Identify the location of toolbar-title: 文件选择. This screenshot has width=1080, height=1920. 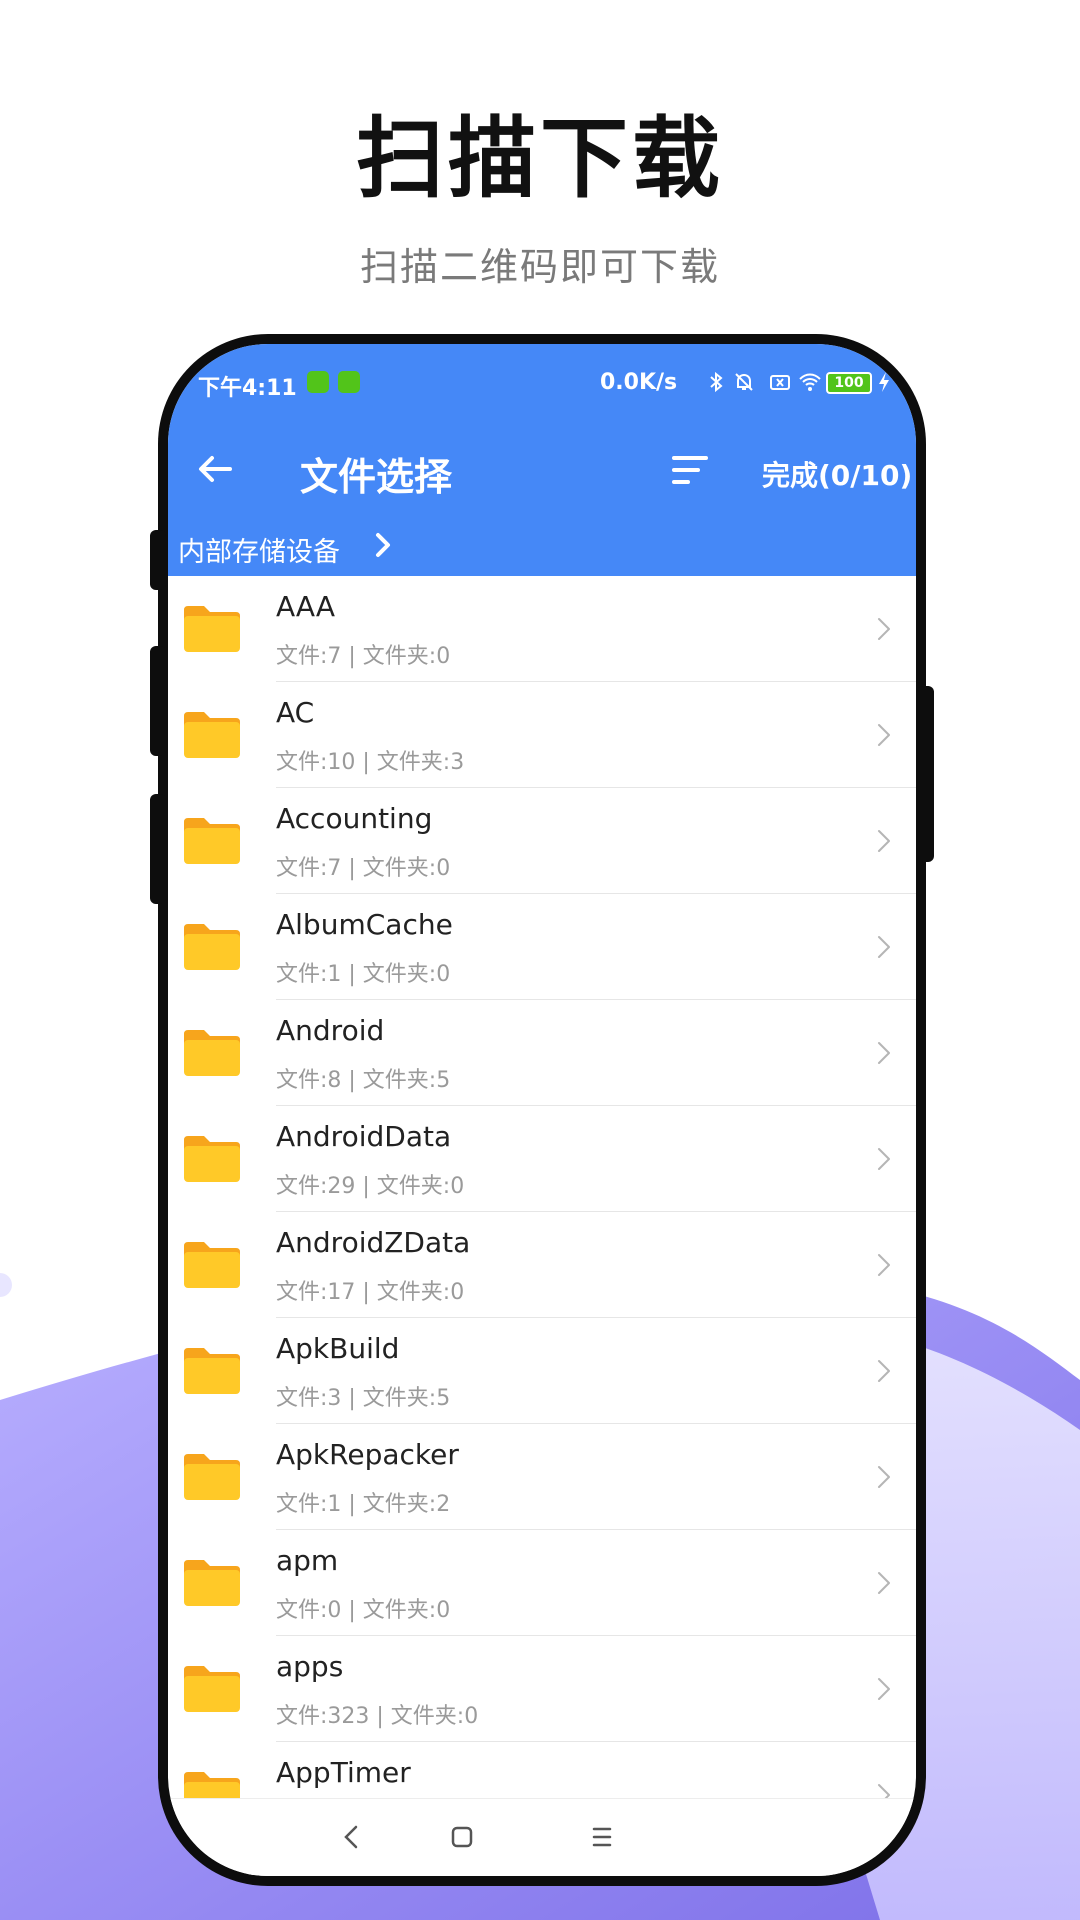
(376, 477).